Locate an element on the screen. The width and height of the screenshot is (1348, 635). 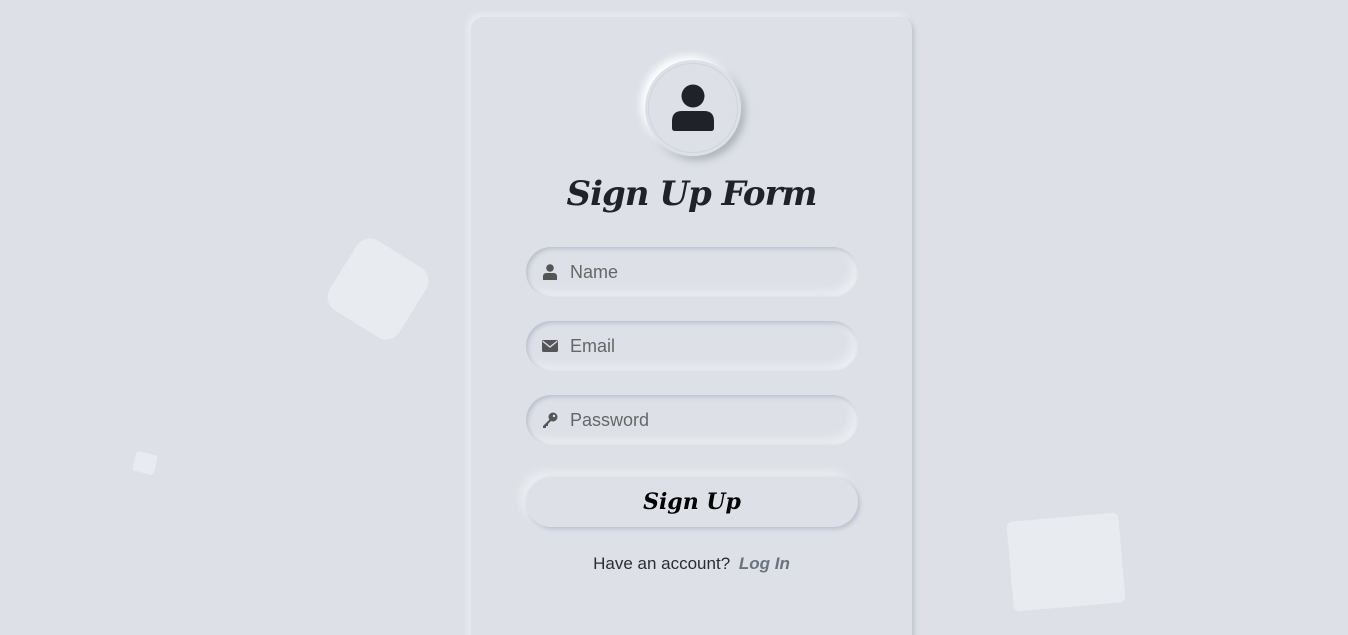
email-input is located at coordinates (705, 346).